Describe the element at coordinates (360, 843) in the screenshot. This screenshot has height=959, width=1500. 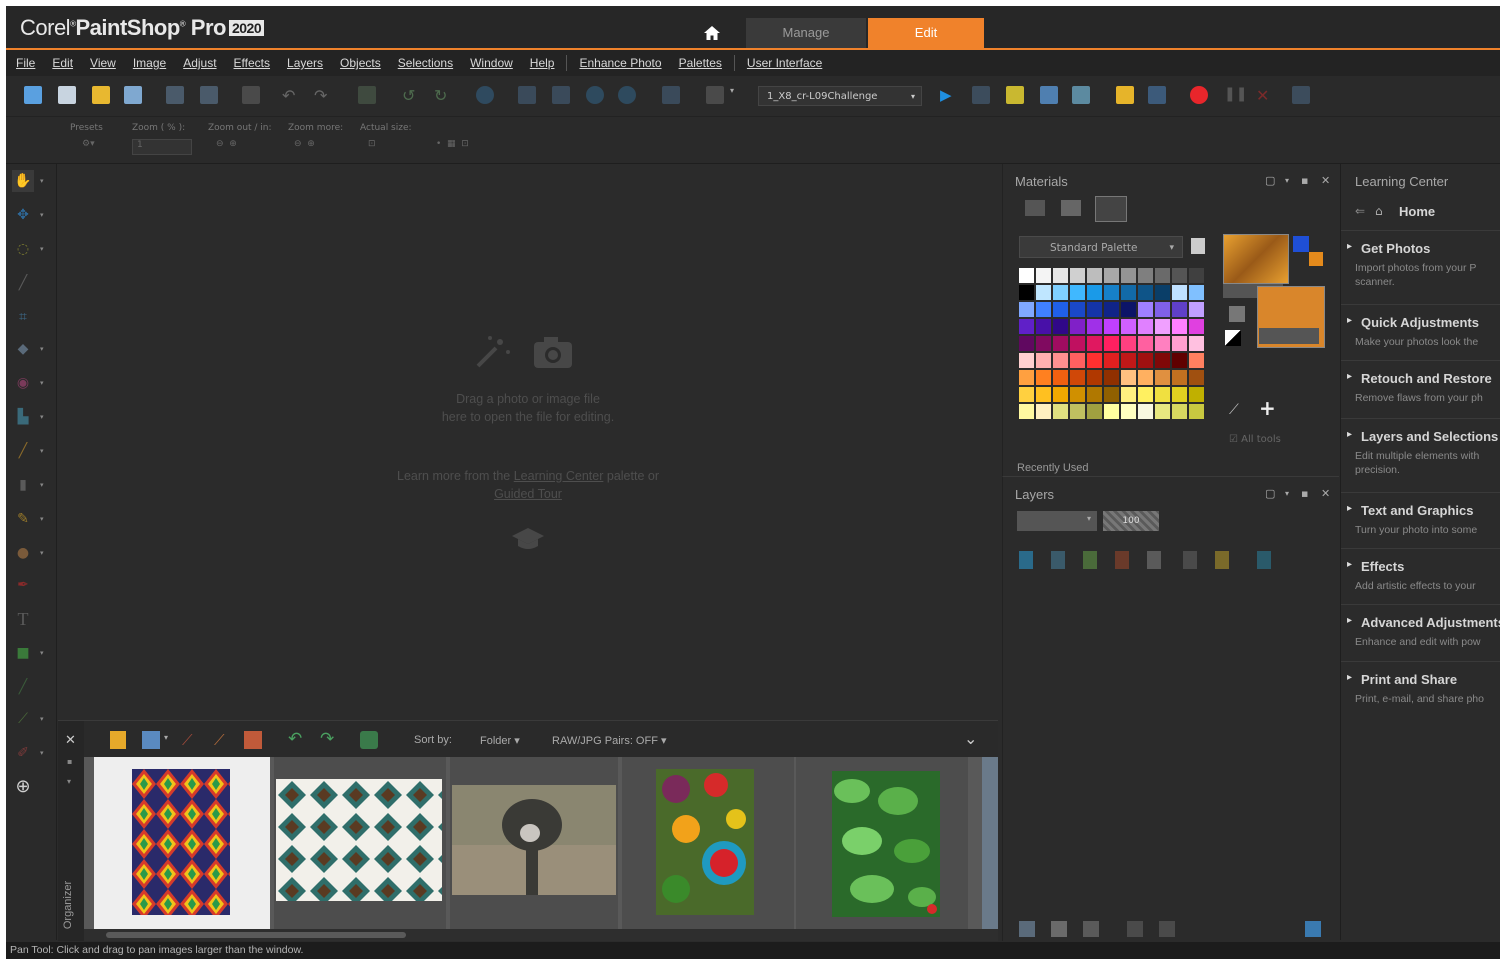
I see `thumbnail-diamond-tiles` at that location.